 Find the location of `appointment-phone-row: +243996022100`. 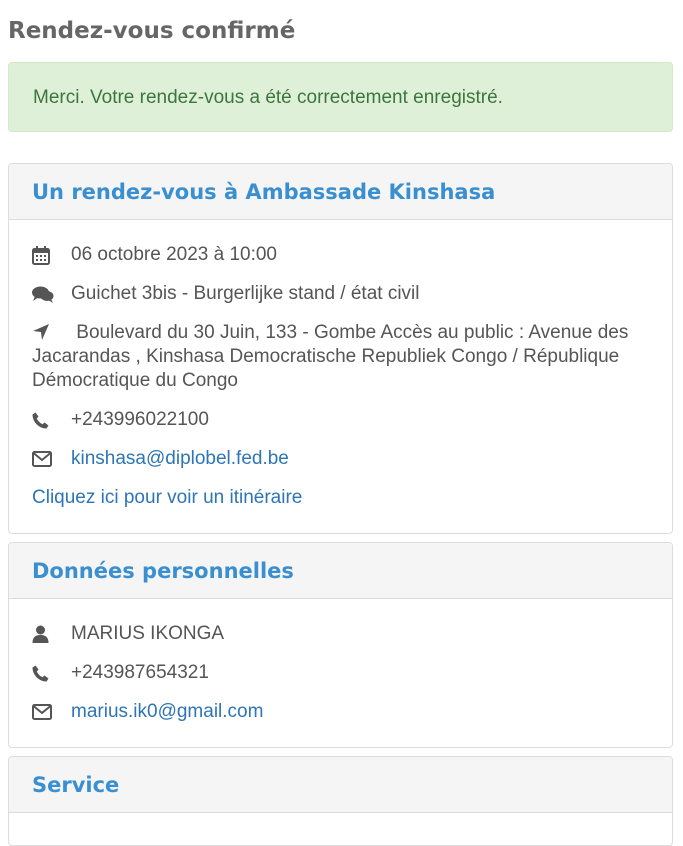

appointment-phone-row: +243996022100 is located at coordinates (340, 420).